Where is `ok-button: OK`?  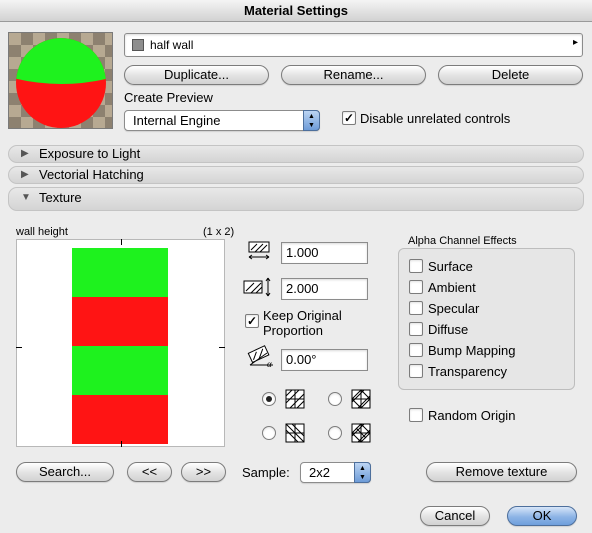 ok-button: OK is located at coordinates (542, 516).